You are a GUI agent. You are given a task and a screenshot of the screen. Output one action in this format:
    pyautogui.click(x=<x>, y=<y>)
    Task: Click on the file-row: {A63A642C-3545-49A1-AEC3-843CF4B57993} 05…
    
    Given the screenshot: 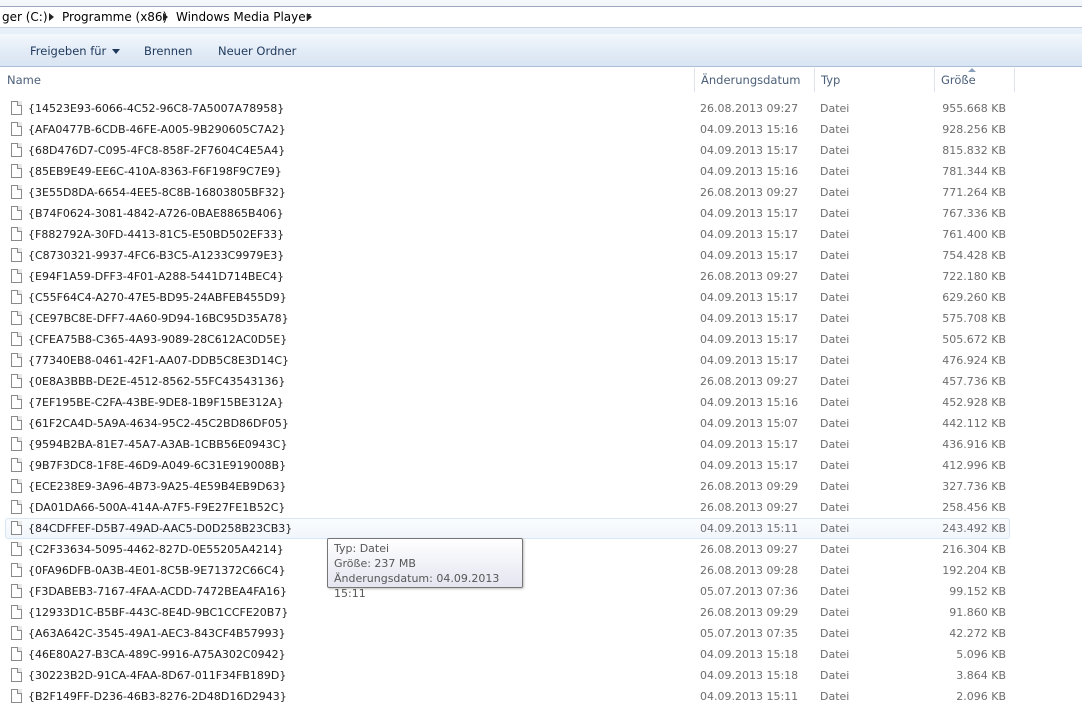 What is the action you would take?
    pyautogui.click(x=541, y=633)
    